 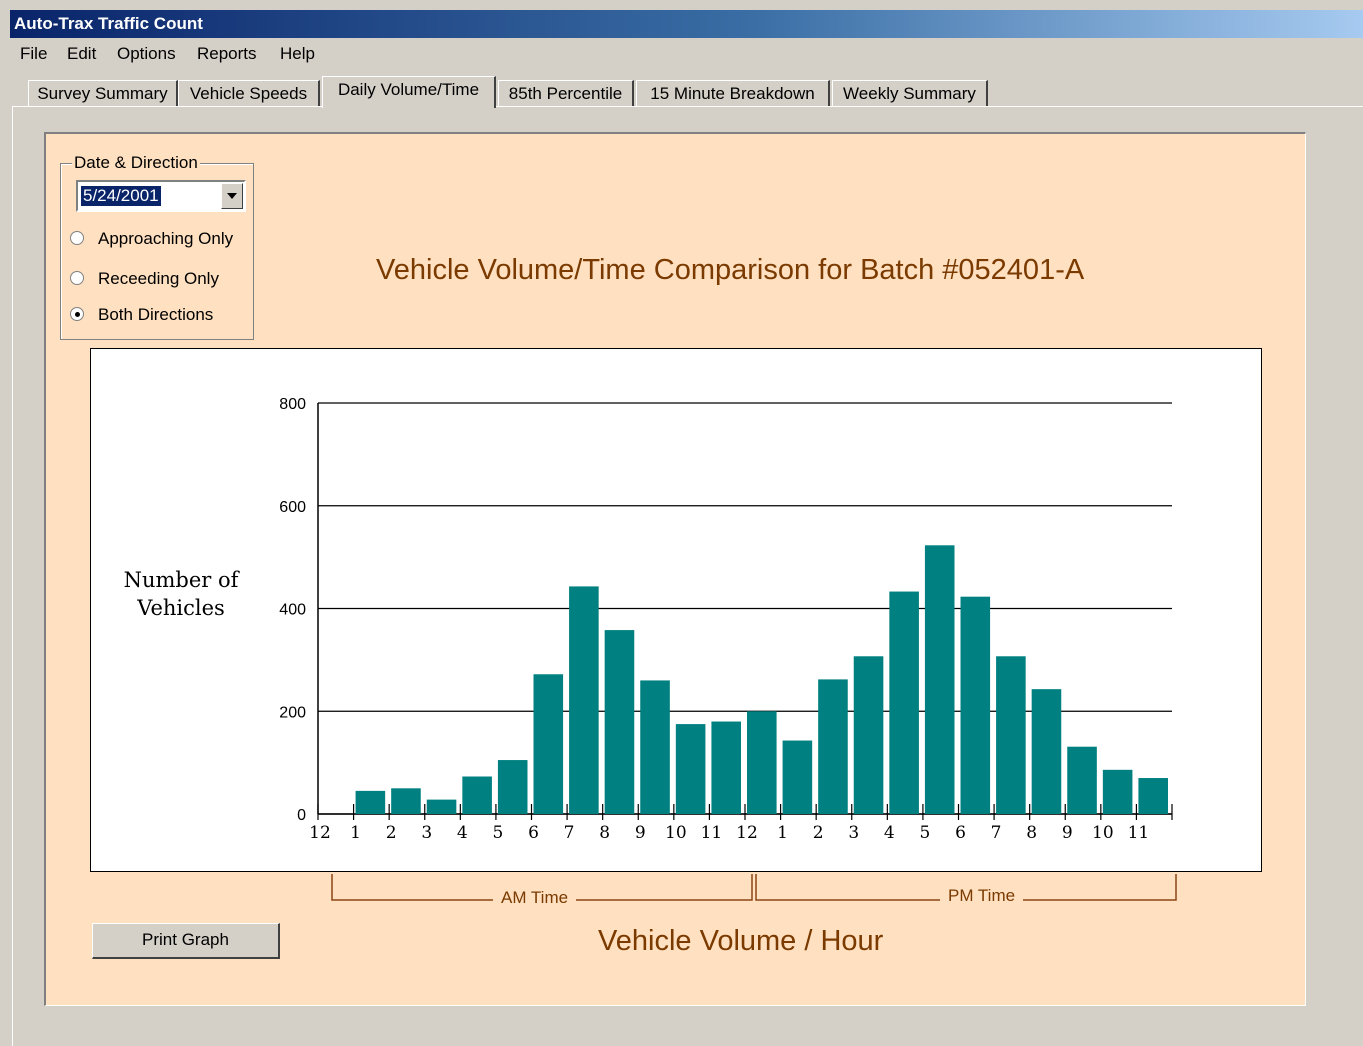 What do you see at coordinates (77, 278) in the screenshot?
I see `radio-circle-receeding` at bounding box center [77, 278].